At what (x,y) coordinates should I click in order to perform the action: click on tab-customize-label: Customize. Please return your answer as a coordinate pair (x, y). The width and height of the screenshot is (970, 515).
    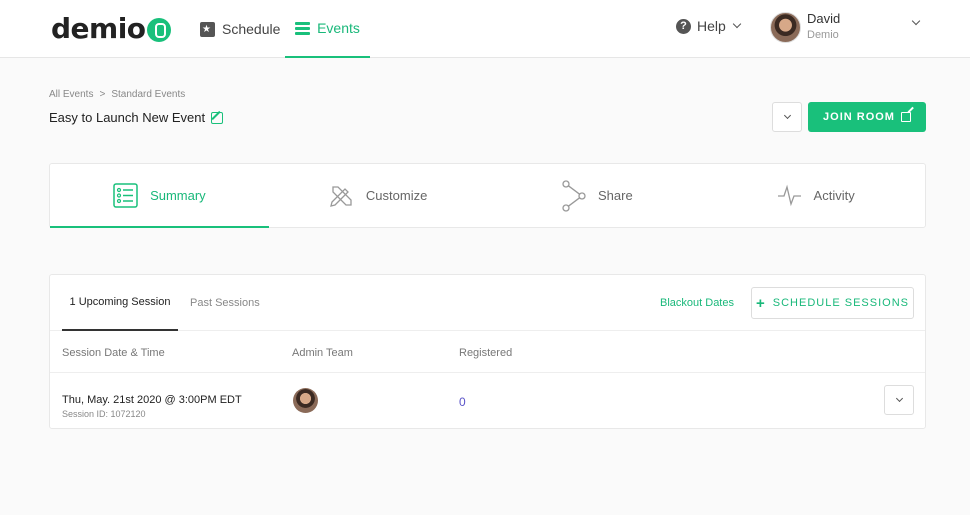
    Looking at the image, I should click on (396, 195).